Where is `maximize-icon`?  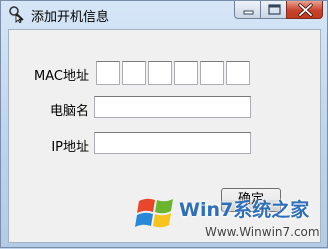 maximize-icon is located at coordinates (274, 9).